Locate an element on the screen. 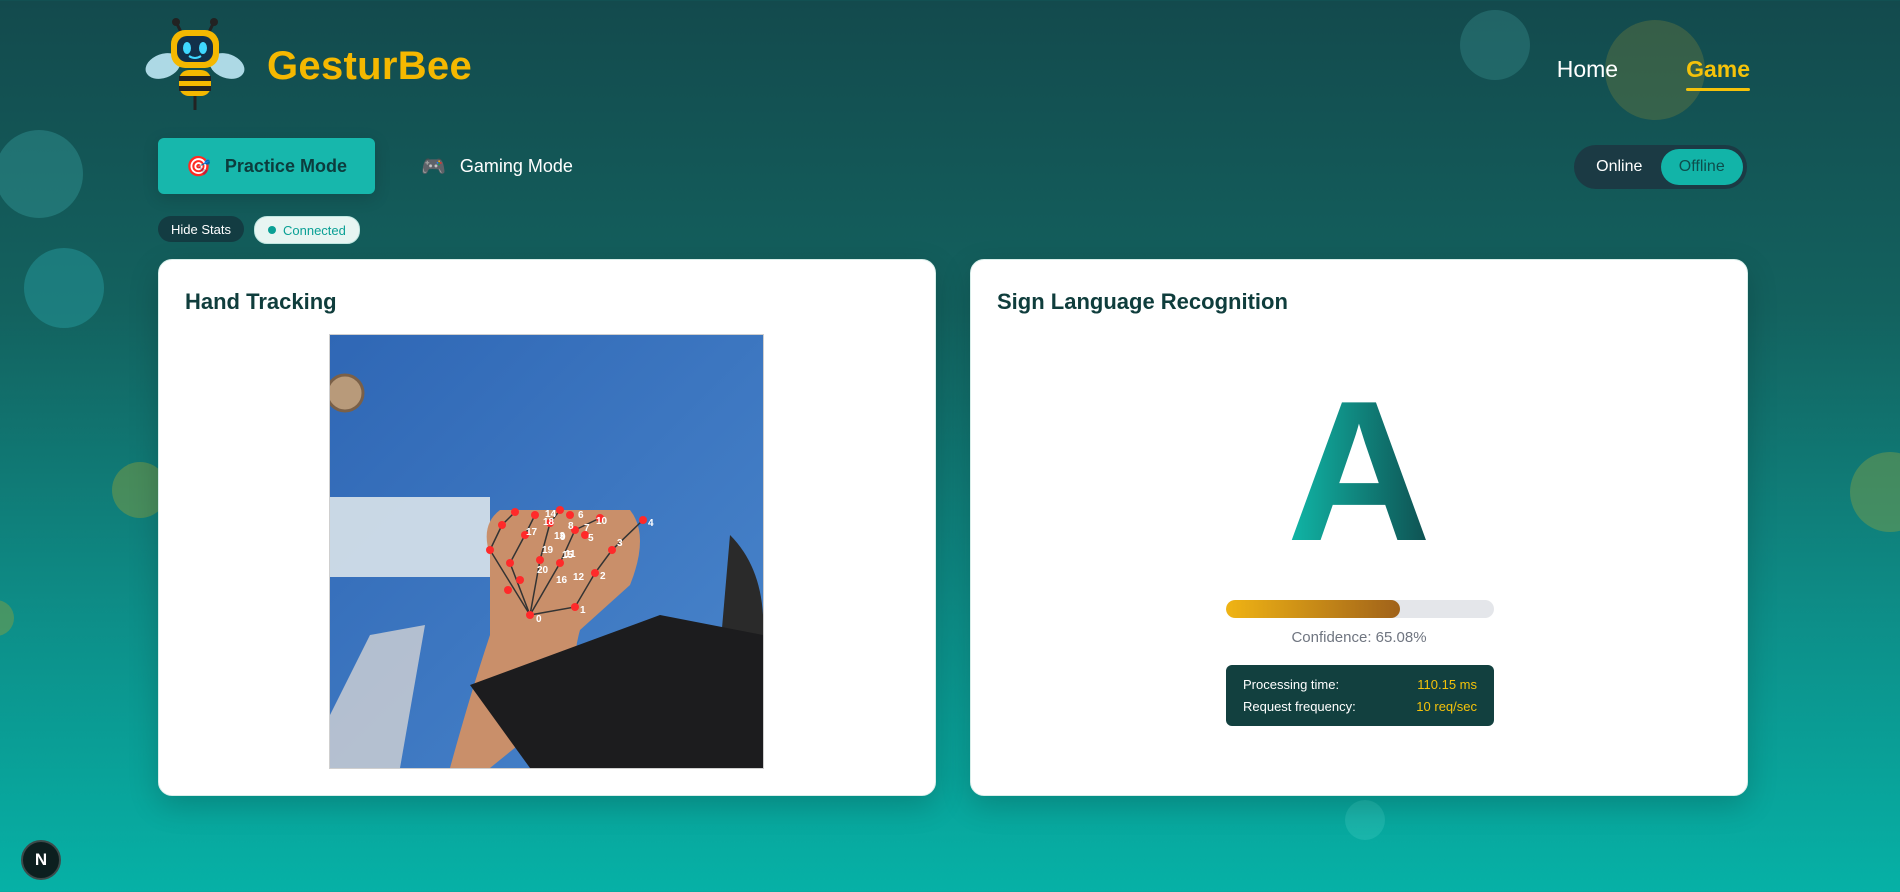 The height and width of the screenshot is (892, 1900). landmark-label: 18 is located at coordinates (549, 522).